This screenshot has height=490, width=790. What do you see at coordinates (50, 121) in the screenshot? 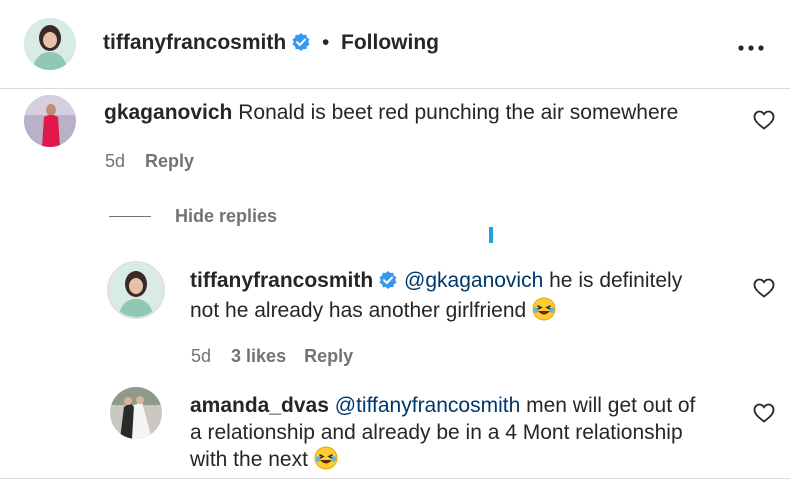
I see `comment-avatar` at bounding box center [50, 121].